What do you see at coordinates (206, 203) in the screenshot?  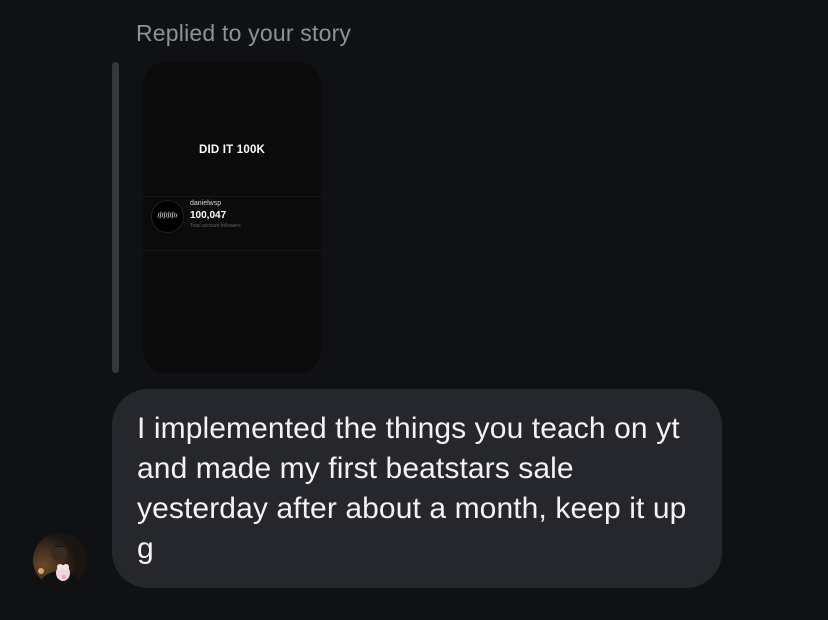 I see `story-username: danielwsp` at bounding box center [206, 203].